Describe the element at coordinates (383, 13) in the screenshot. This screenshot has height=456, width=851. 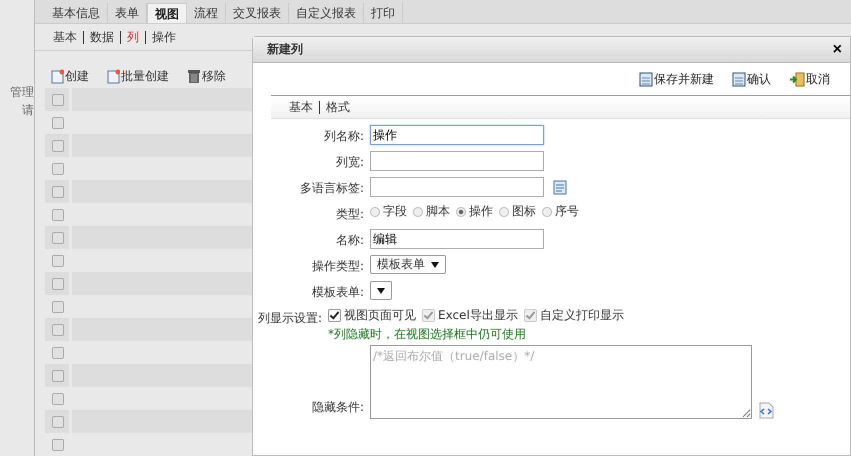
I see `tab: 打印` at that location.